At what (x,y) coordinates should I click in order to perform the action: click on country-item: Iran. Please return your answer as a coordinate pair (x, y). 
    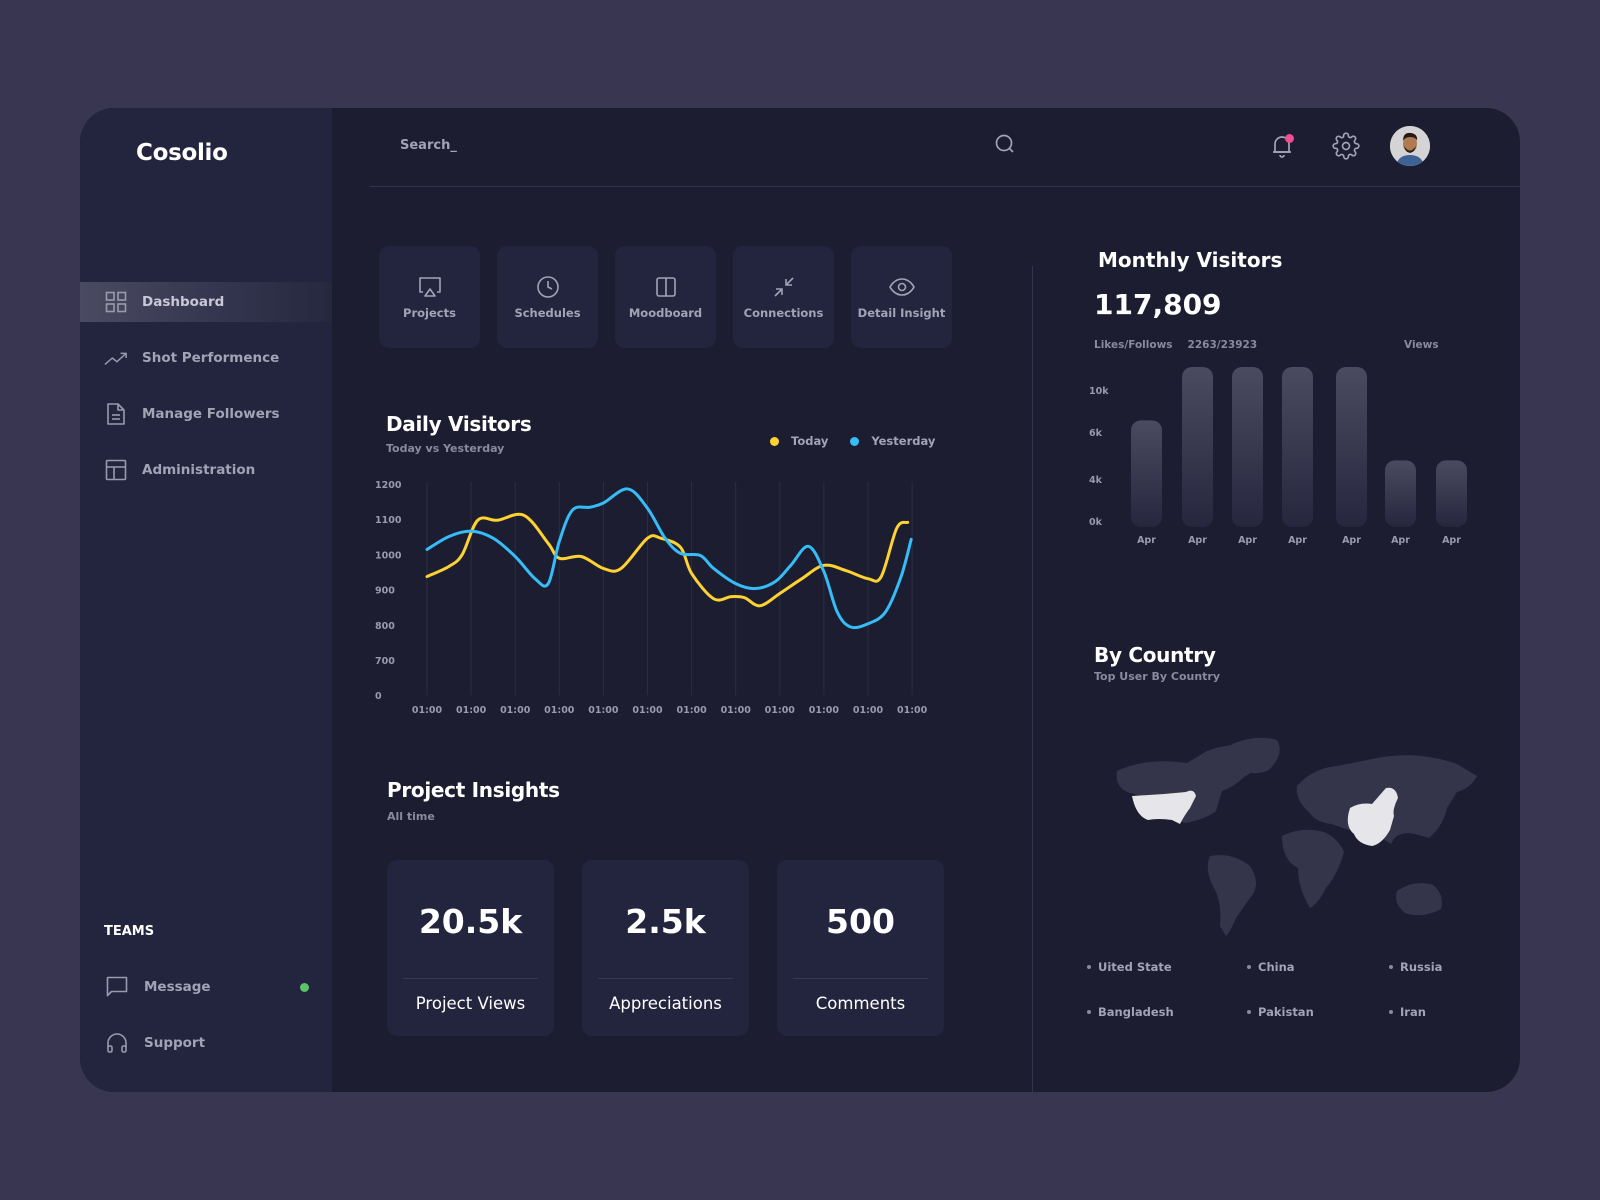
    Looking at the image, I should click on (1407, 1012).